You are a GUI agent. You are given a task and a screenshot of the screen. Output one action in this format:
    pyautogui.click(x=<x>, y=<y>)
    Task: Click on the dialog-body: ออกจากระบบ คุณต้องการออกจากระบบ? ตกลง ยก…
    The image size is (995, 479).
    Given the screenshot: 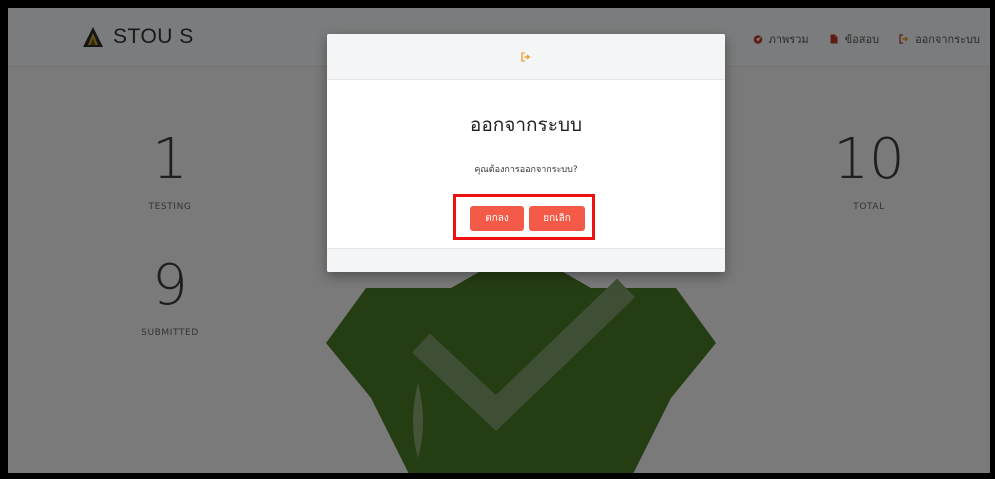 What is the action you would take?
    pyautogui.click(x=526, y=165)
    